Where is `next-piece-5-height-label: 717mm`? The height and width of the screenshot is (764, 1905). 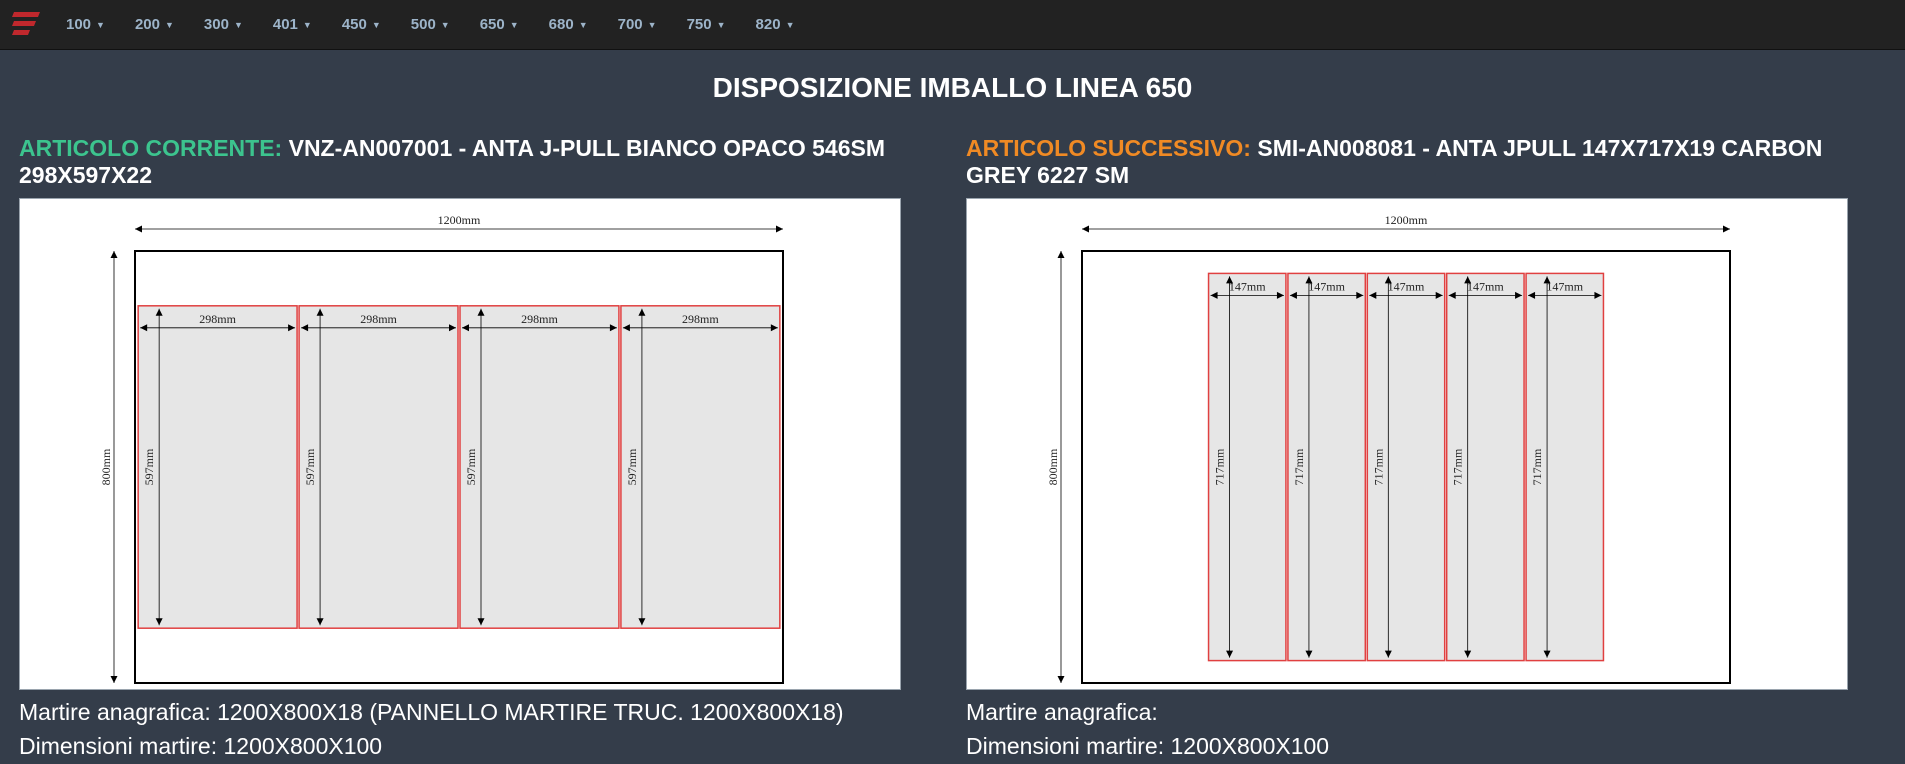 next-piece-5-height-label: 717mm is located at coordinates (1537, 466).